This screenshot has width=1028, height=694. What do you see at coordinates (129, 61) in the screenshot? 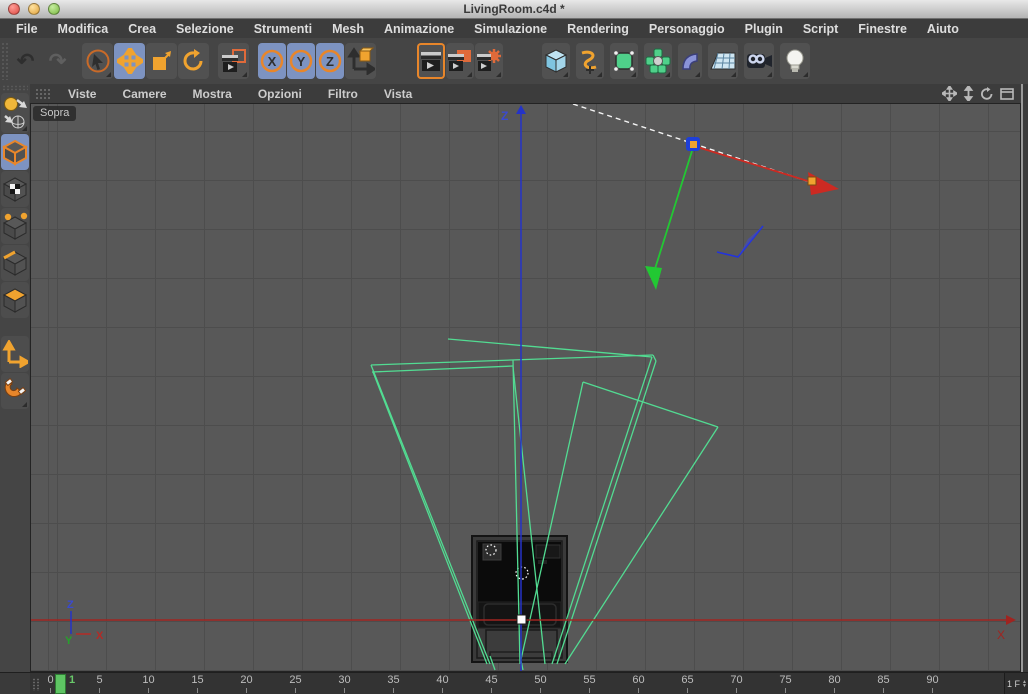
I see `move-tool-button` at bounding box center [129, 61].